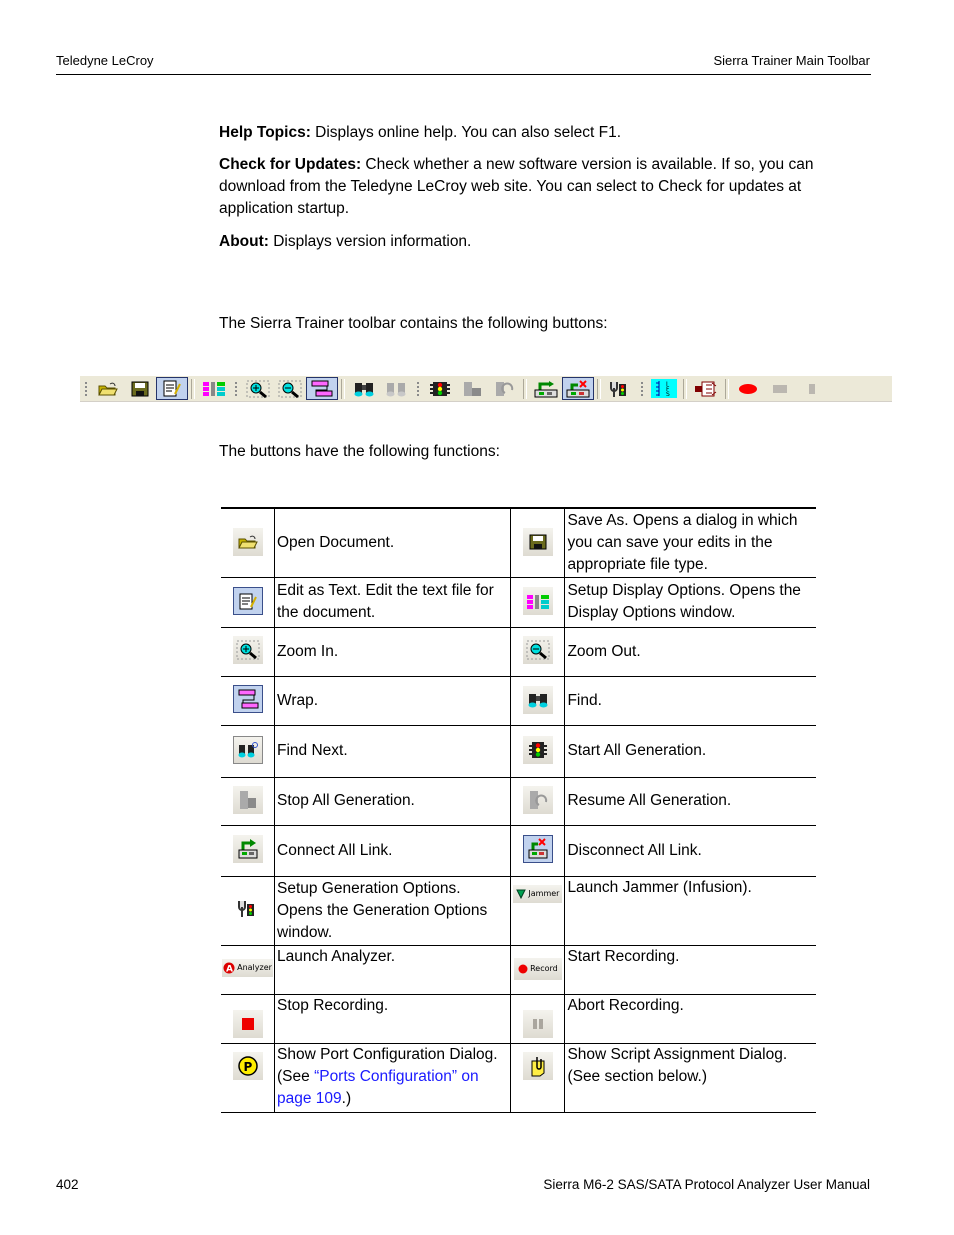 The image size is (954, 1235). I want to click on connect-all-link-button, so click(546, 388).